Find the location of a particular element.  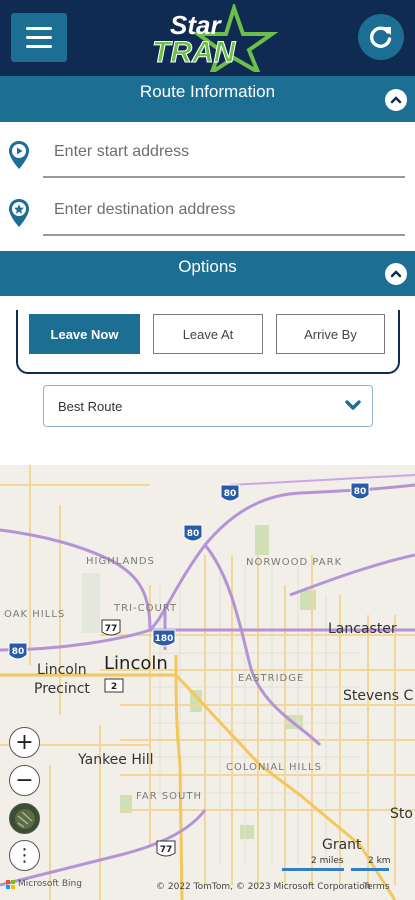

route-information-title: Route Information is located at coordinates (207, 91).